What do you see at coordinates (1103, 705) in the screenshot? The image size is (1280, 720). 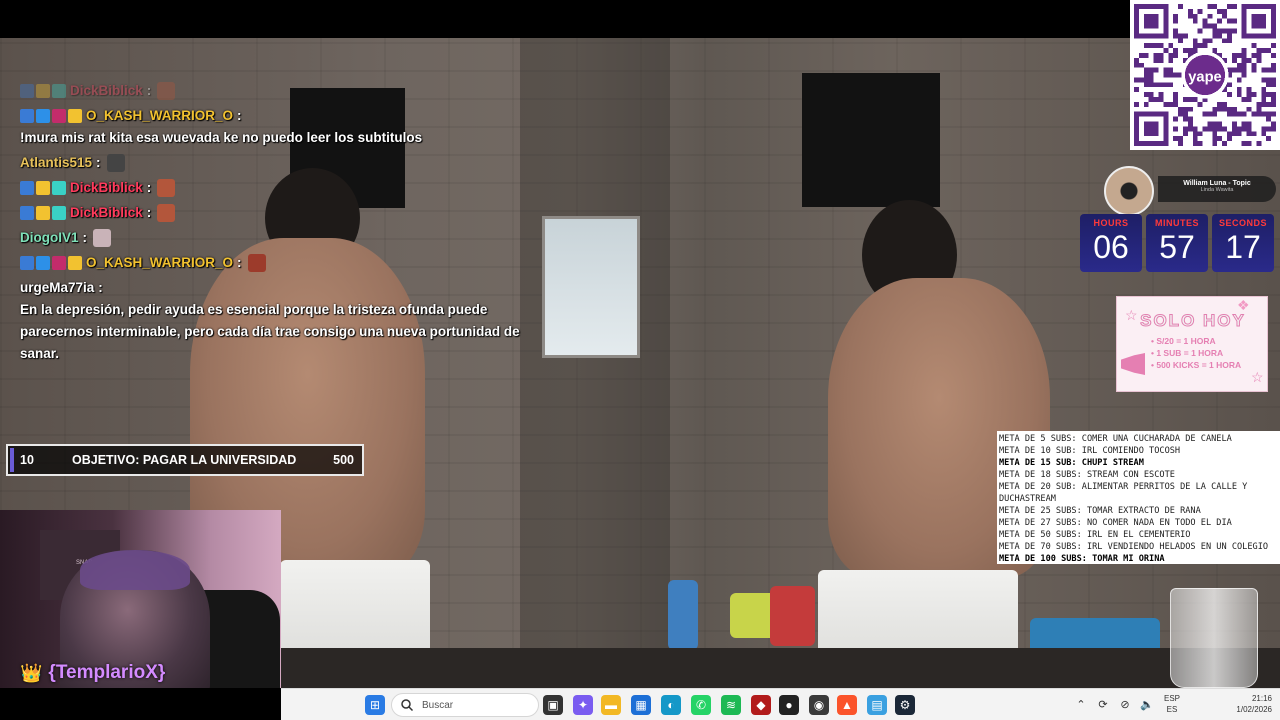 I see `sync-icon: ⟳` at bounding box center [1103, 705].